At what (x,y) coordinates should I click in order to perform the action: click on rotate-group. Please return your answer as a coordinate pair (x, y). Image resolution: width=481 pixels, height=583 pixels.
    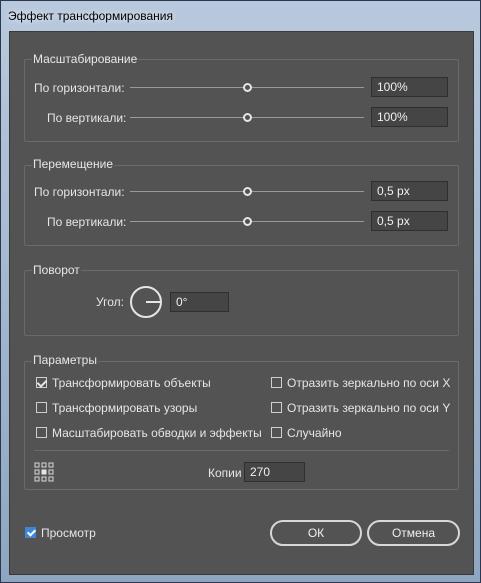
    Looking at the image, I should click on (241, 303).